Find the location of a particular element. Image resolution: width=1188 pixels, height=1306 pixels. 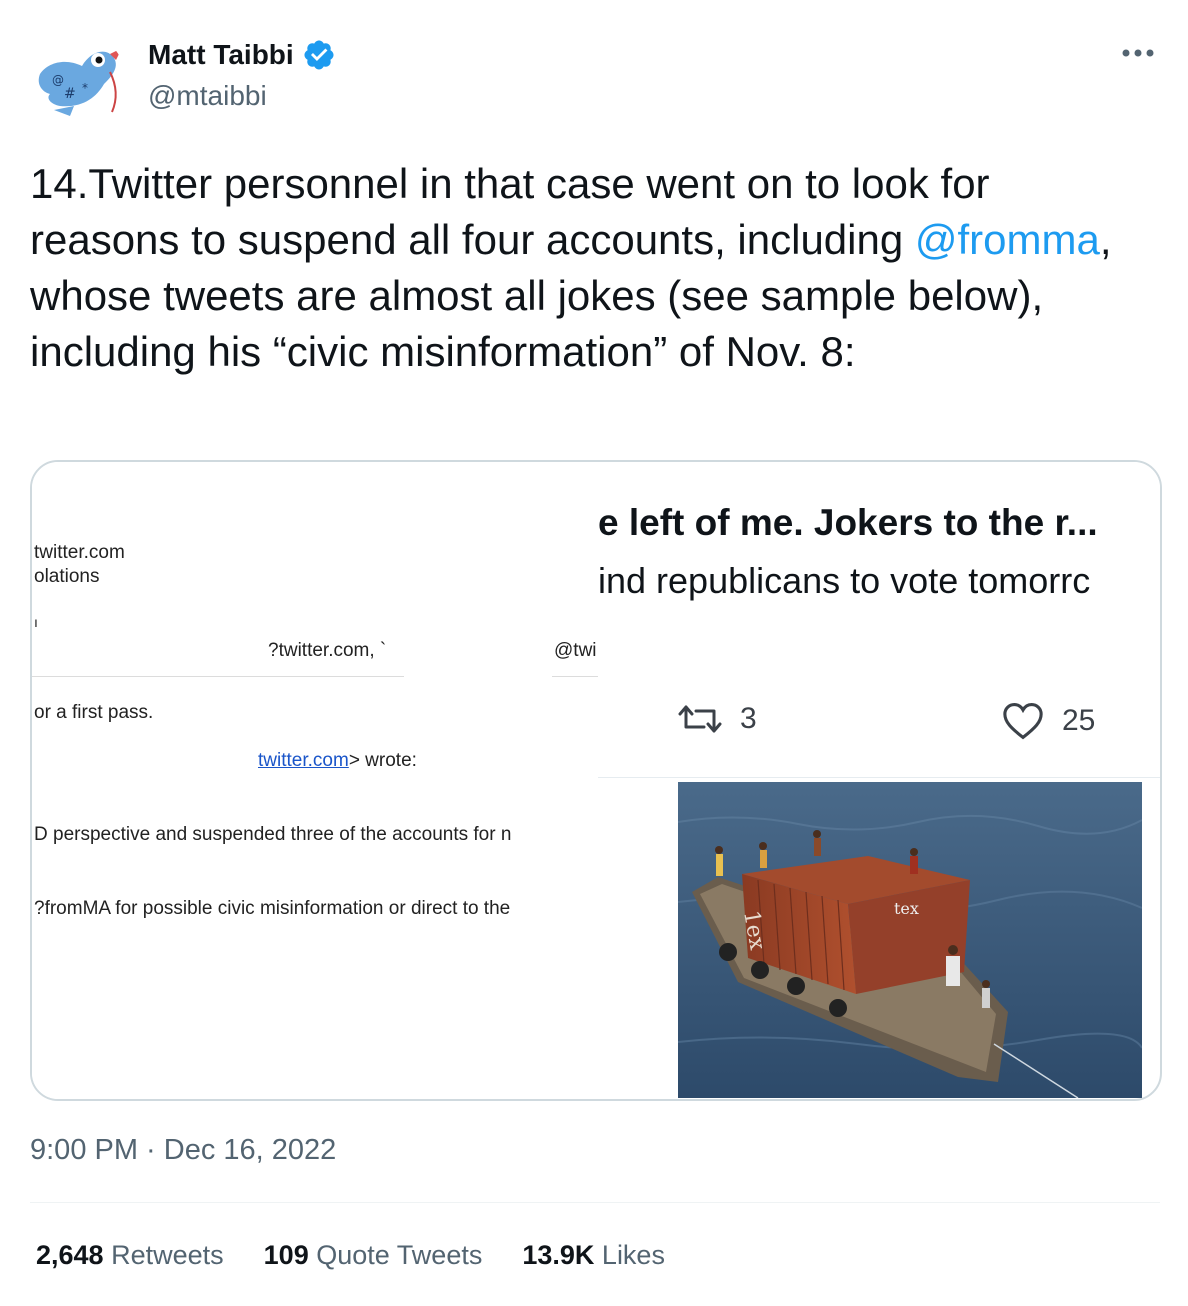

email-line-rest: > wrote: is located at coordinates (382, 760).